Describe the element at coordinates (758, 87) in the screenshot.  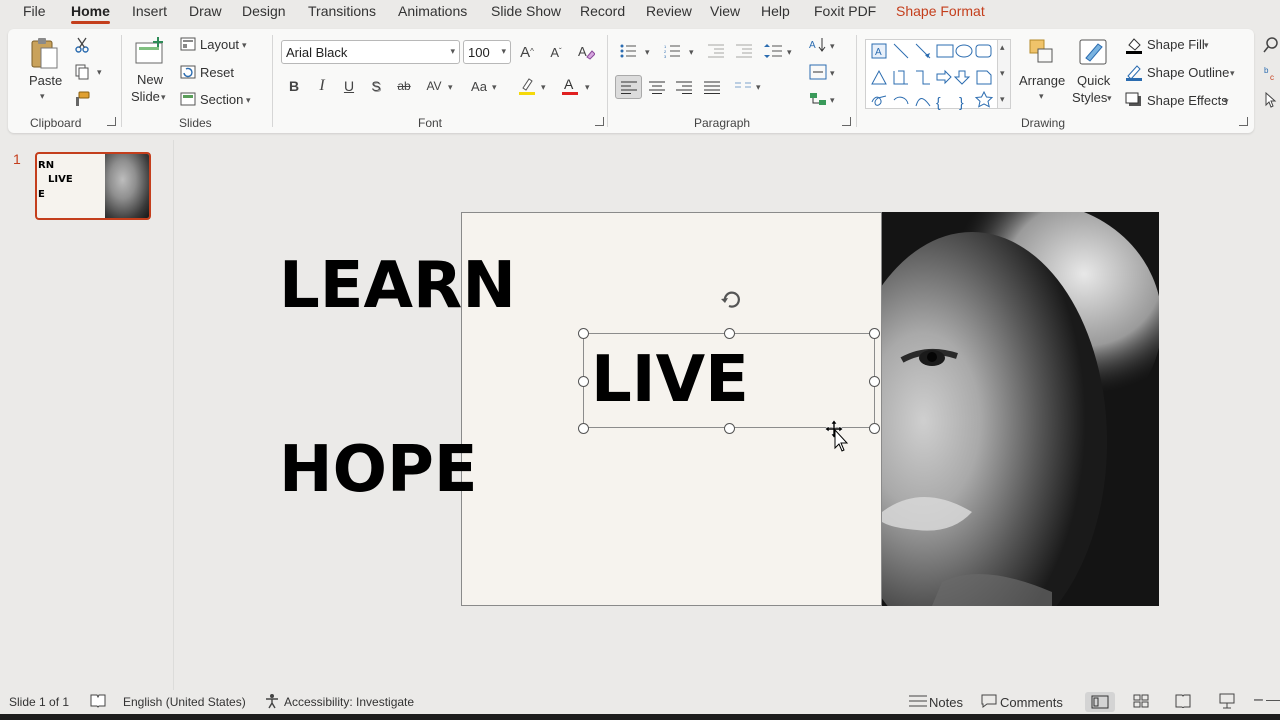
I see `columns-caret: ▾` at that location.